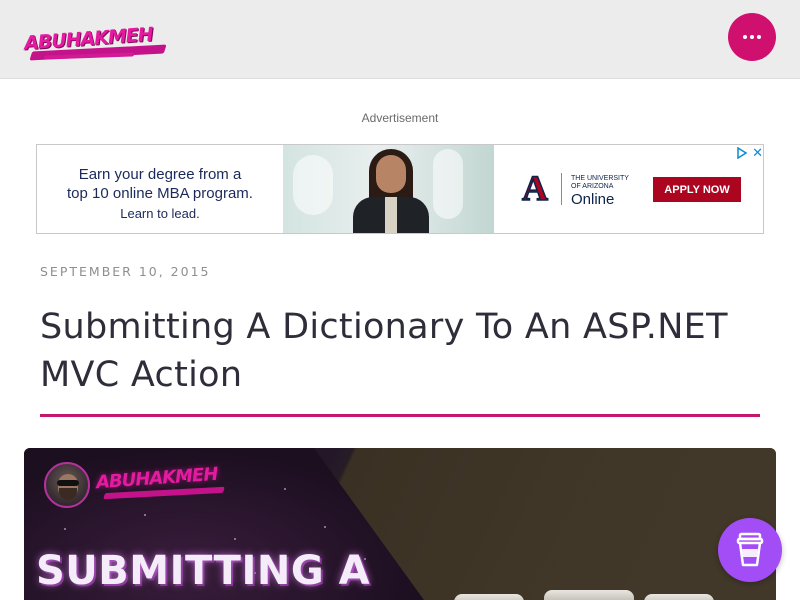 This screenshot has height=600, width=800. I want to click on site-header: ABUHAKMEH, so click(400, 39).